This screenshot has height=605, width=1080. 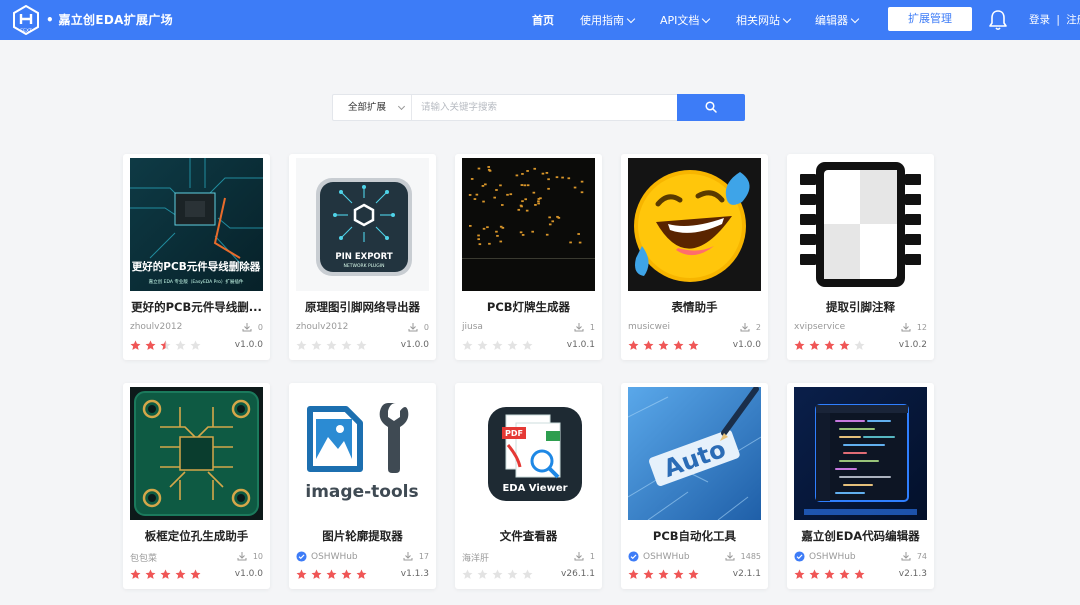 I want to click on card-title: PCB自动化工具, so click(x=694, y=536).